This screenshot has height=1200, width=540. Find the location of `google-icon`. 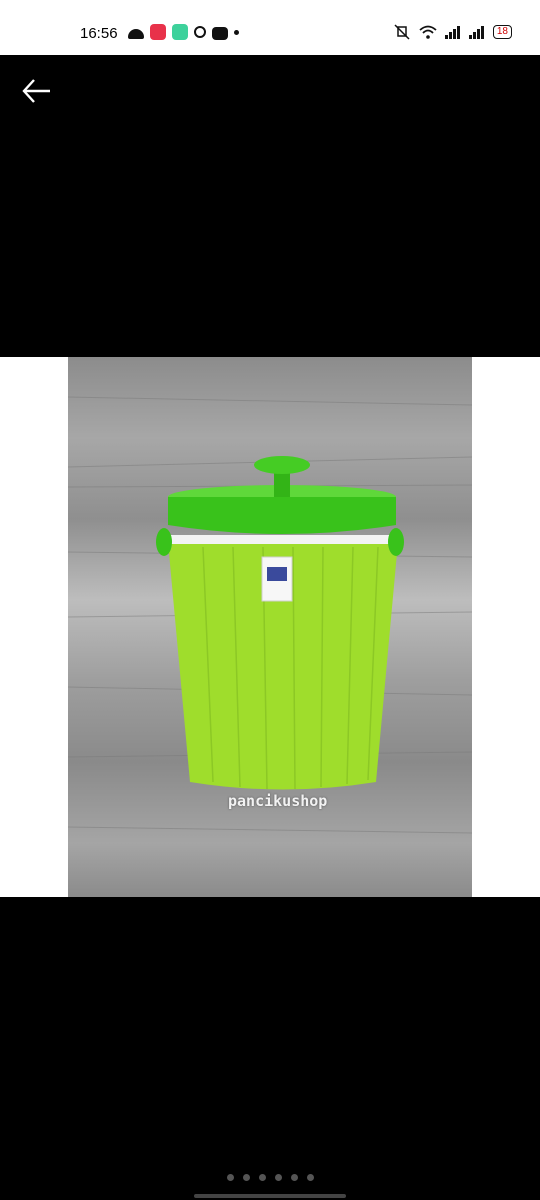

google-icon is located at coordinates (200, 32).